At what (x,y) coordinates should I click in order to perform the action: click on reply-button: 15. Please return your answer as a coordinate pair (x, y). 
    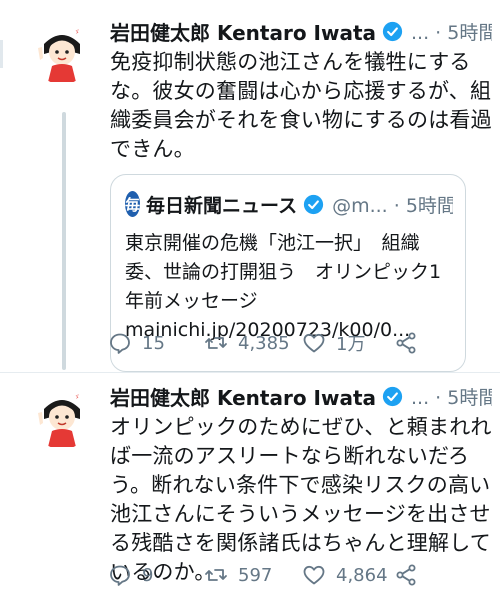
    Looking at the image, I should click on (156, 343).